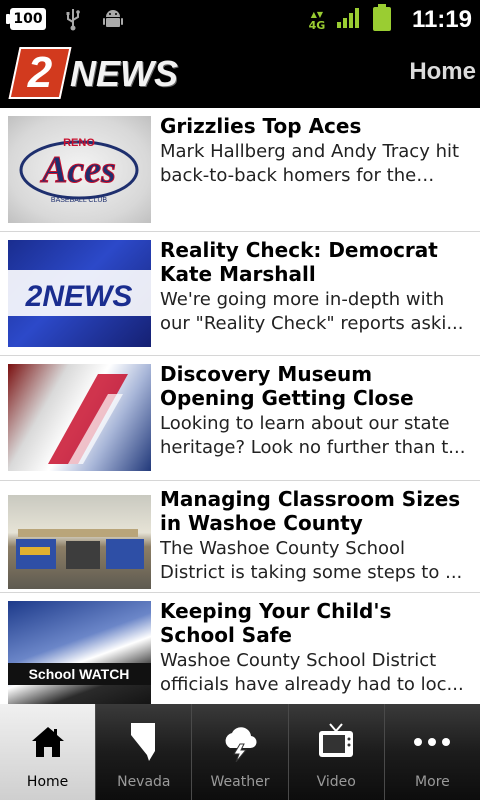 The height and width of the screenshot is (800, 480). Describe the element at coordinates (143, 742) in the screenshot. I see `nevada-icon` at that location.